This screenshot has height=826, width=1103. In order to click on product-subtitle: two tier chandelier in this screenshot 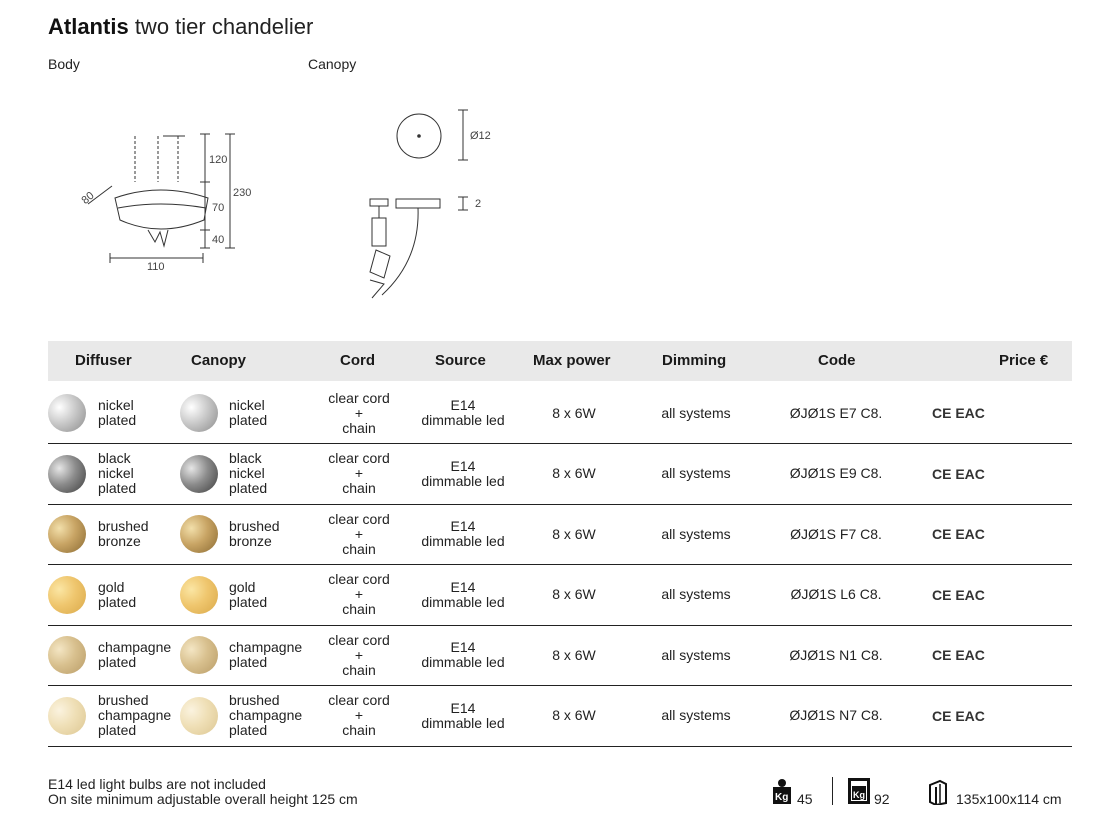, I will do `click(224, 26)`.